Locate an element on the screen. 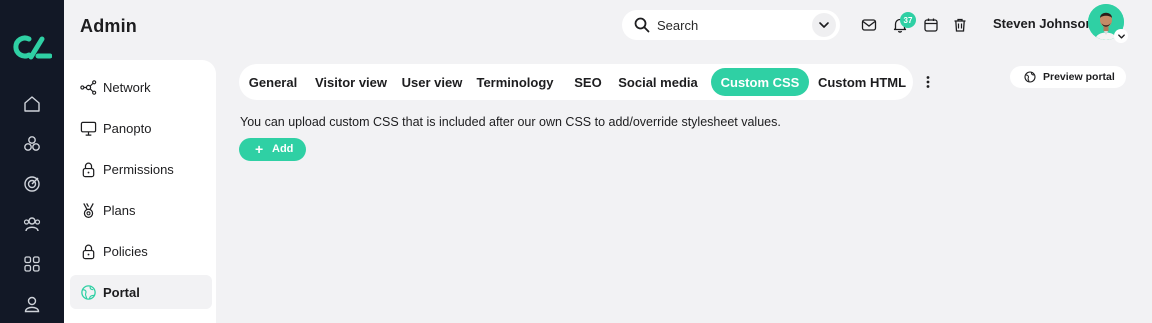 The image size is (1152, 323). network-icon is located at coordinates (88, 87).